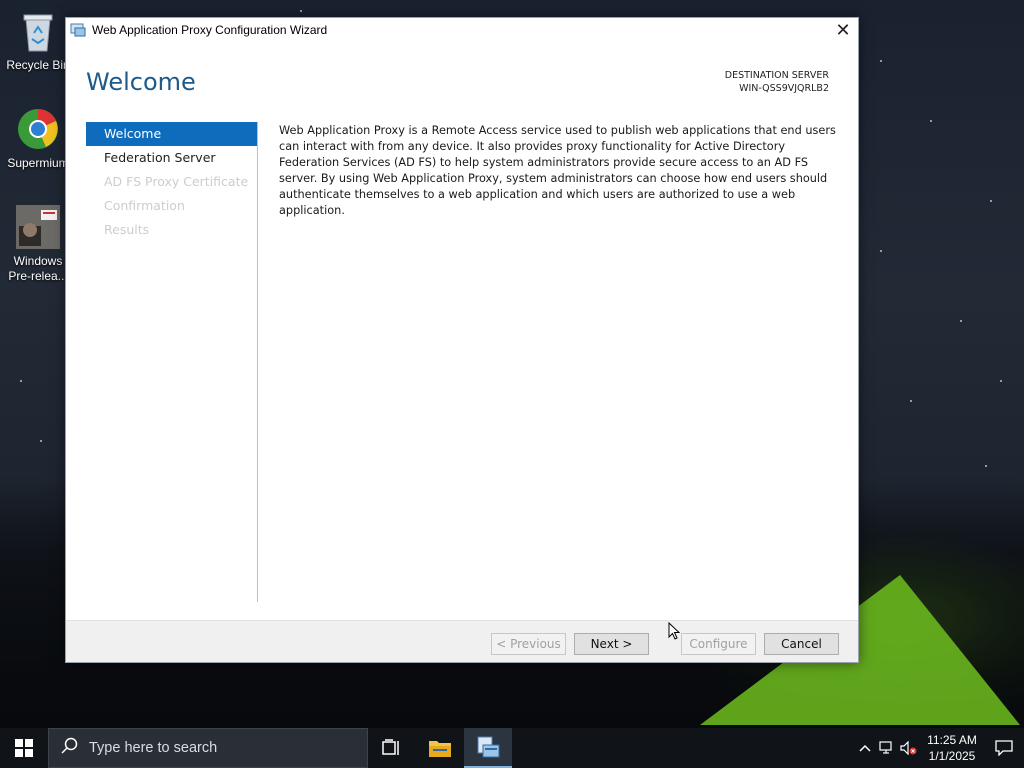  Describe the element at coordinates (674, 633) in the screenshot. I see `mouse-cursor-icon` at that location.